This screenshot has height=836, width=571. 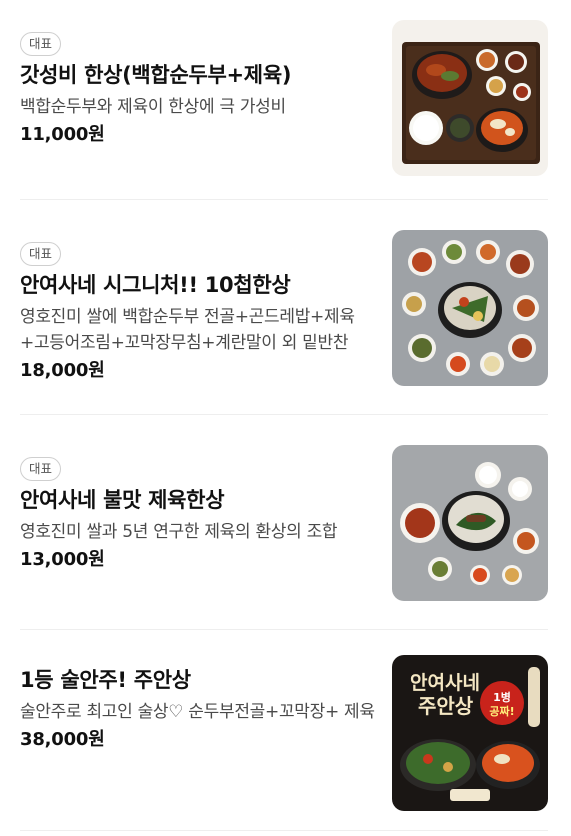 I want to click on menu-item-title: 안여사네 불맛 제육한상, so click(x=122, y=500).